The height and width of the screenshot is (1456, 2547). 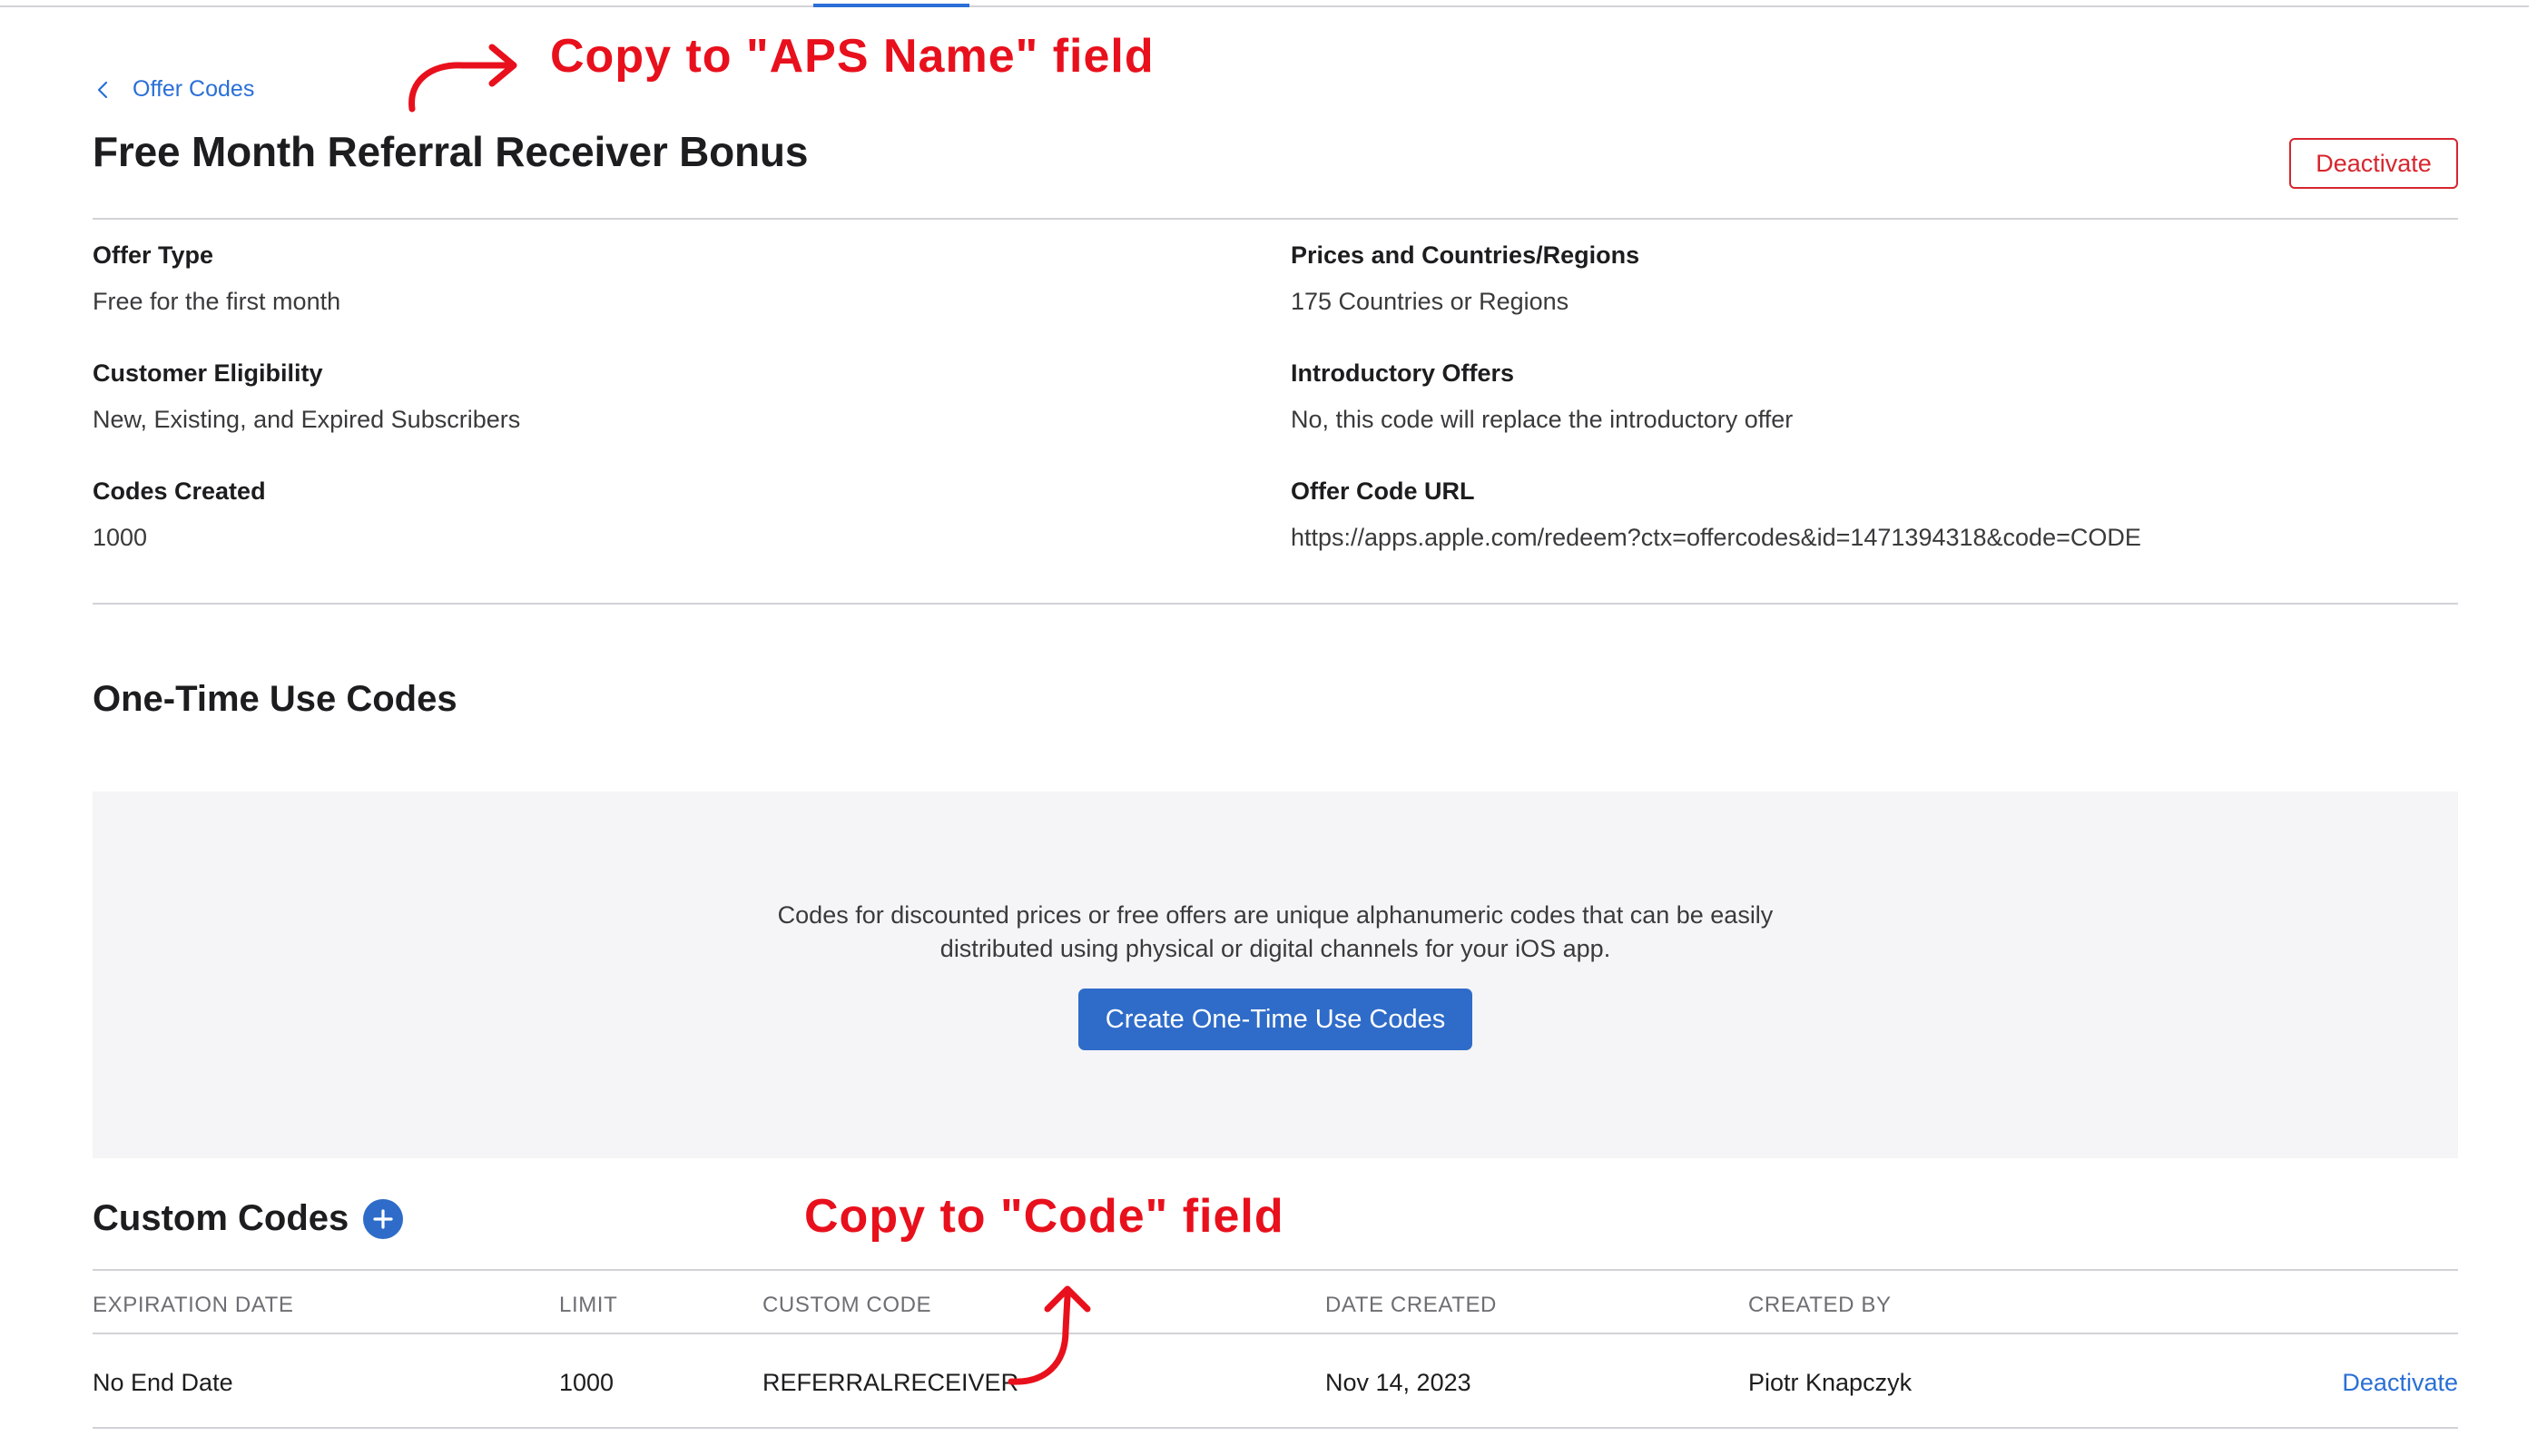 What do you see at coordinates (120, 537) in the screenshot?
I see `codes-created-value: 1000` at bounding box center [120, 537].